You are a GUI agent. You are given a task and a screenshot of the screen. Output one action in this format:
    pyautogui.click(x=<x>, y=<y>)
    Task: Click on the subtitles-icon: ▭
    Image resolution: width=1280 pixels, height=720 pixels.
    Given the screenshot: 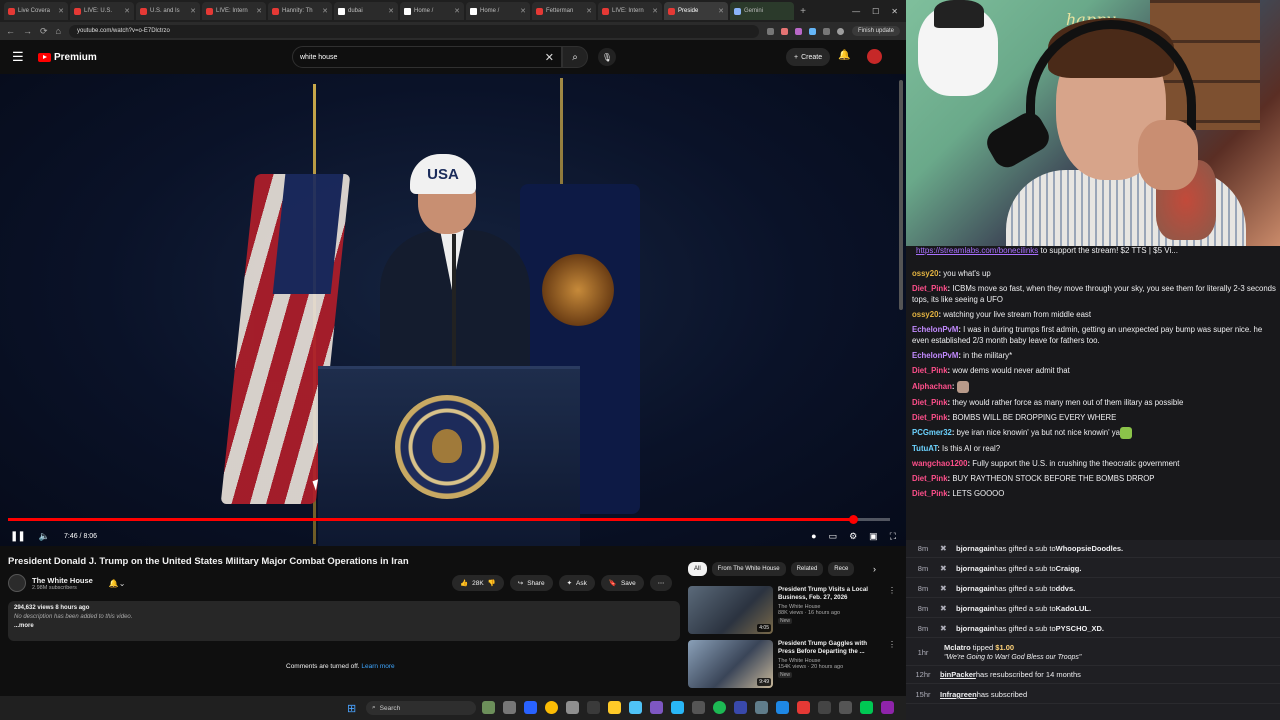 What is the action you would take?
    pyautogui.click(x=833, y=536)
    